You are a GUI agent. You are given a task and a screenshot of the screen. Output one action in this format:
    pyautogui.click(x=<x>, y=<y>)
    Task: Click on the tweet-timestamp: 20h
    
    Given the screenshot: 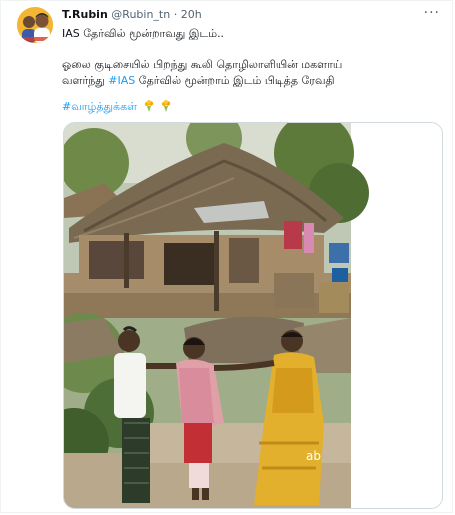 What is the action you would take?
    pyautogui.click(x=191, y=14)
    